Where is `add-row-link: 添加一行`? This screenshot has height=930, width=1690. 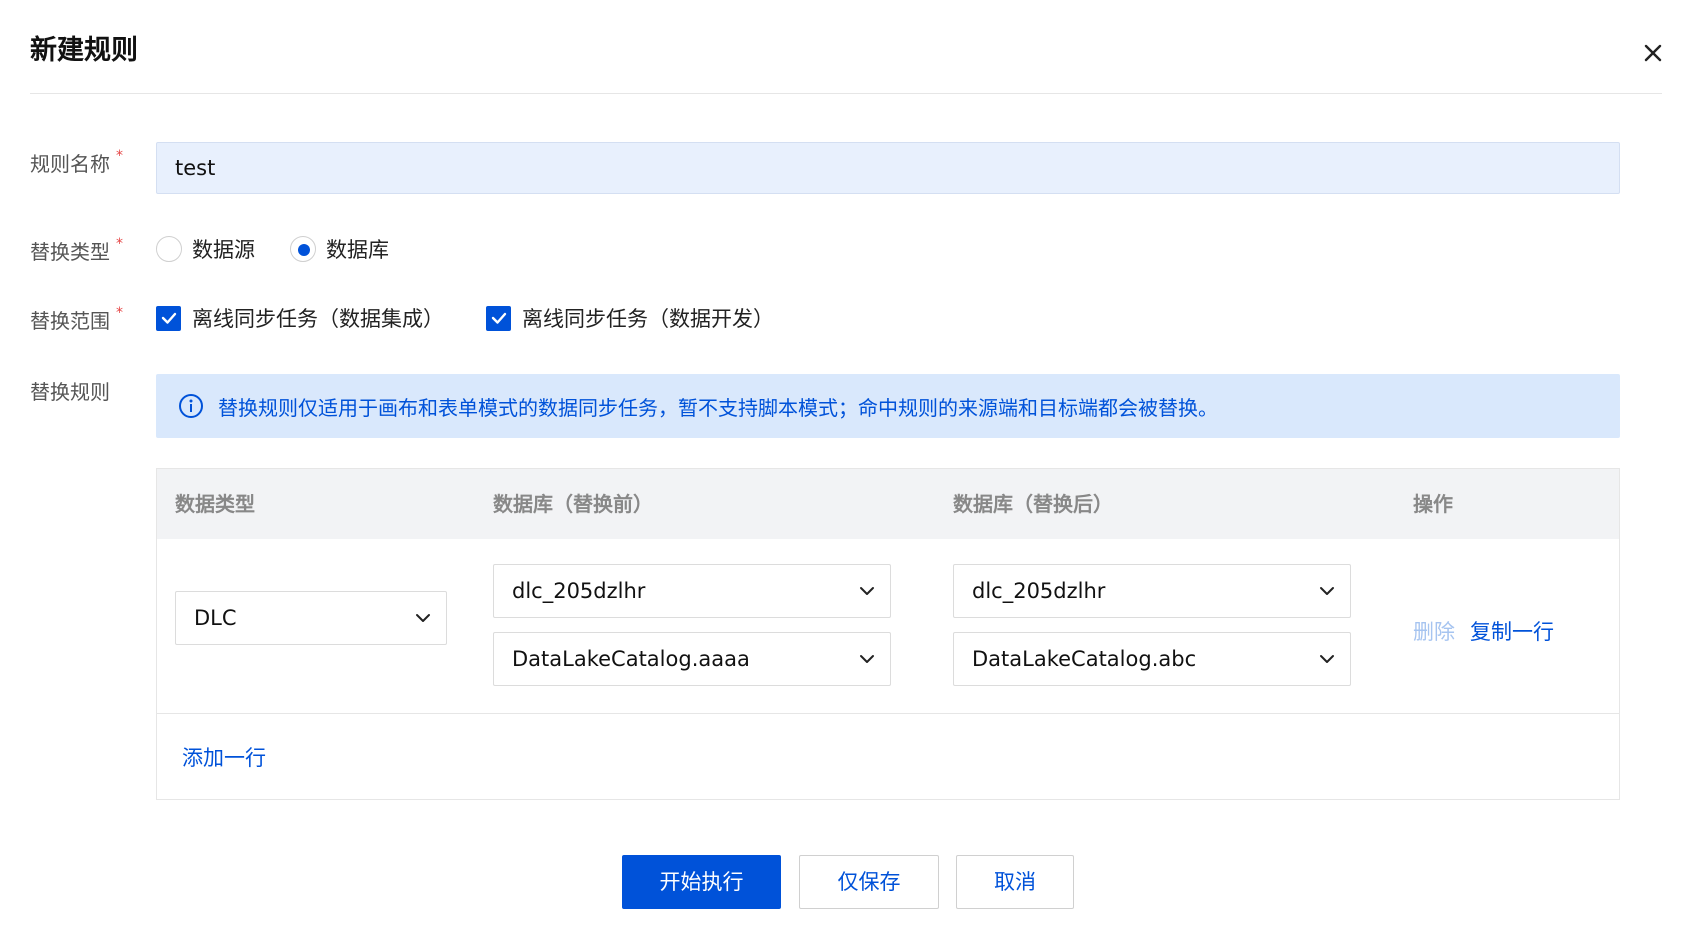
add-row-link: 添加一行 is located at coordinates (224, 757).